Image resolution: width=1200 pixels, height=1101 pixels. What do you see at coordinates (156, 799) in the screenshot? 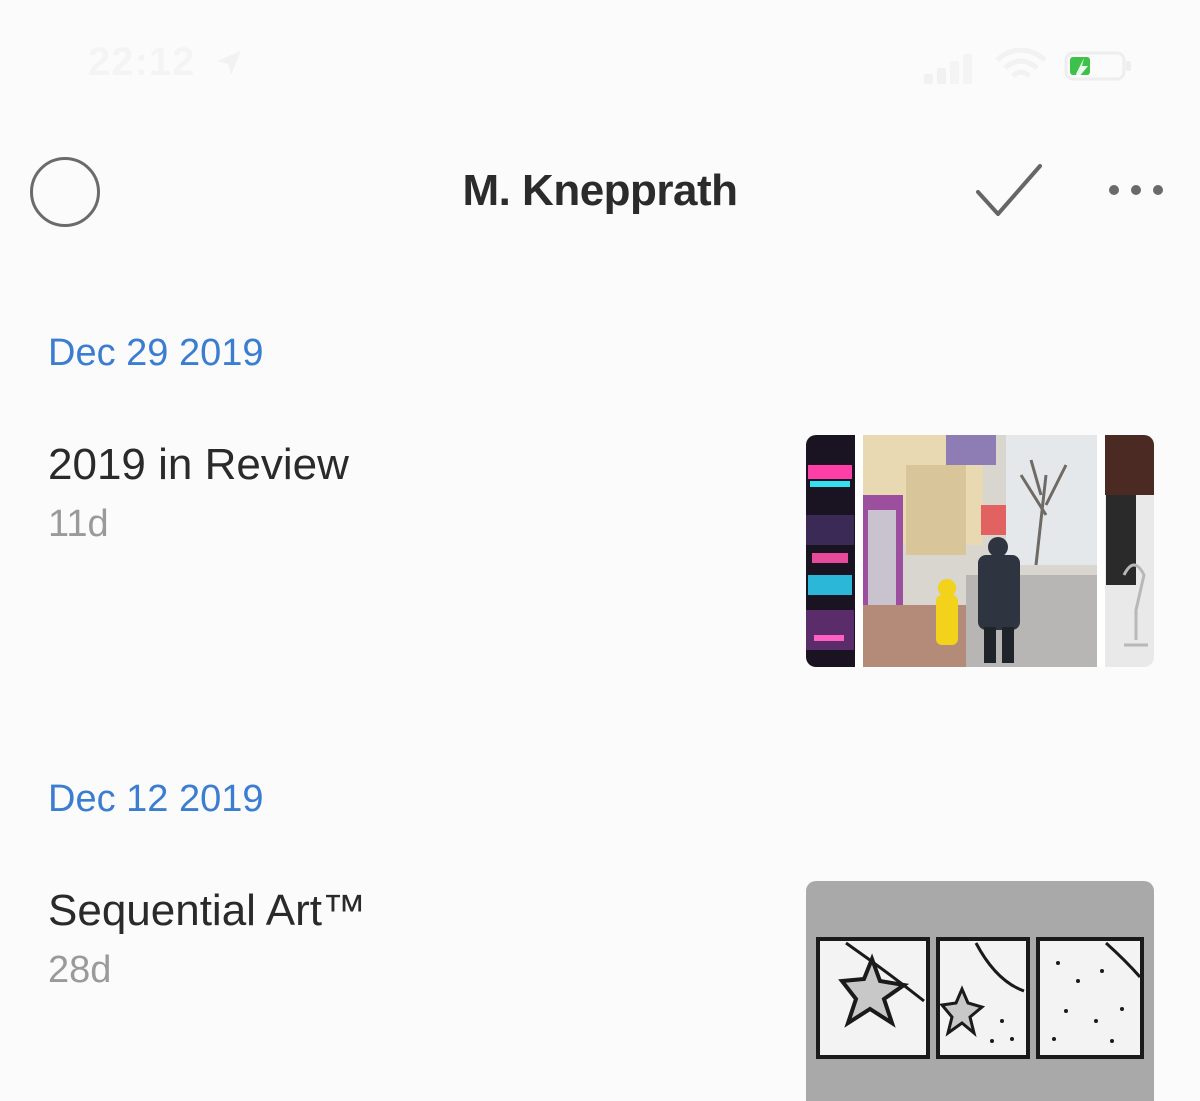
I see `date-header: Dec 12 2019` at bounding box center [156, 799].